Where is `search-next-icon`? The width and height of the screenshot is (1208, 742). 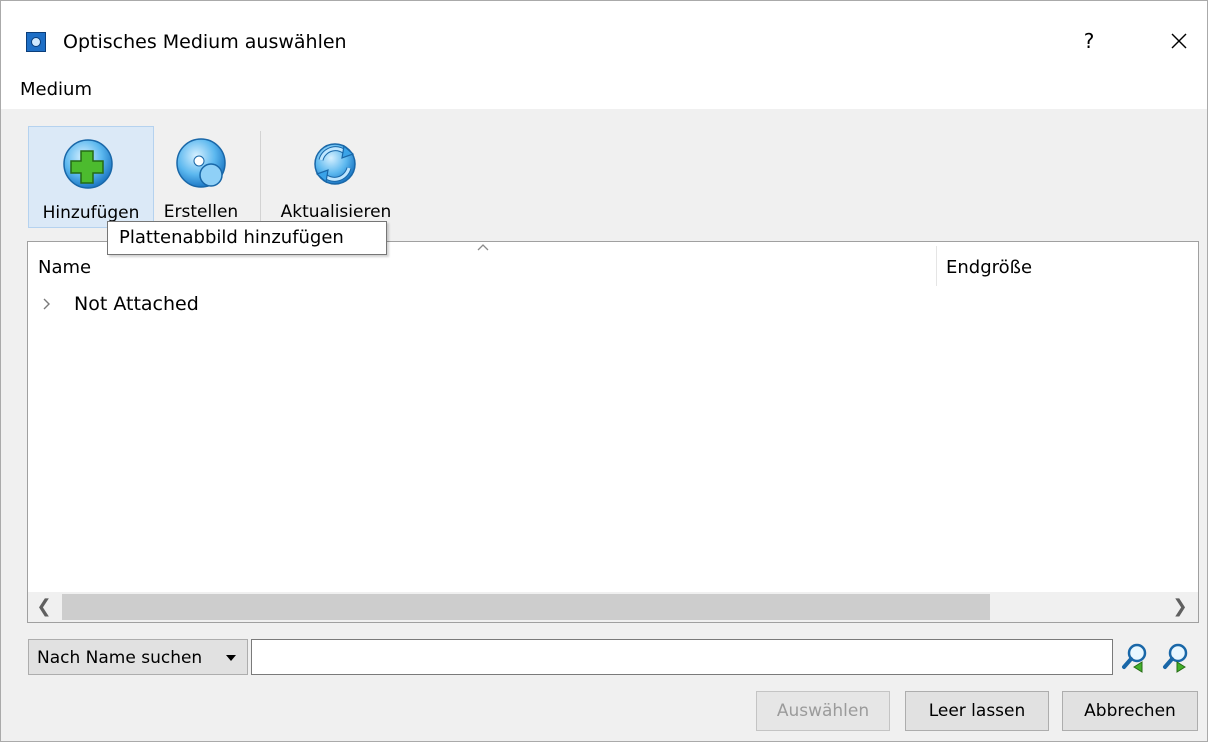
search-next-icon is located at coordinates (1175, 658).